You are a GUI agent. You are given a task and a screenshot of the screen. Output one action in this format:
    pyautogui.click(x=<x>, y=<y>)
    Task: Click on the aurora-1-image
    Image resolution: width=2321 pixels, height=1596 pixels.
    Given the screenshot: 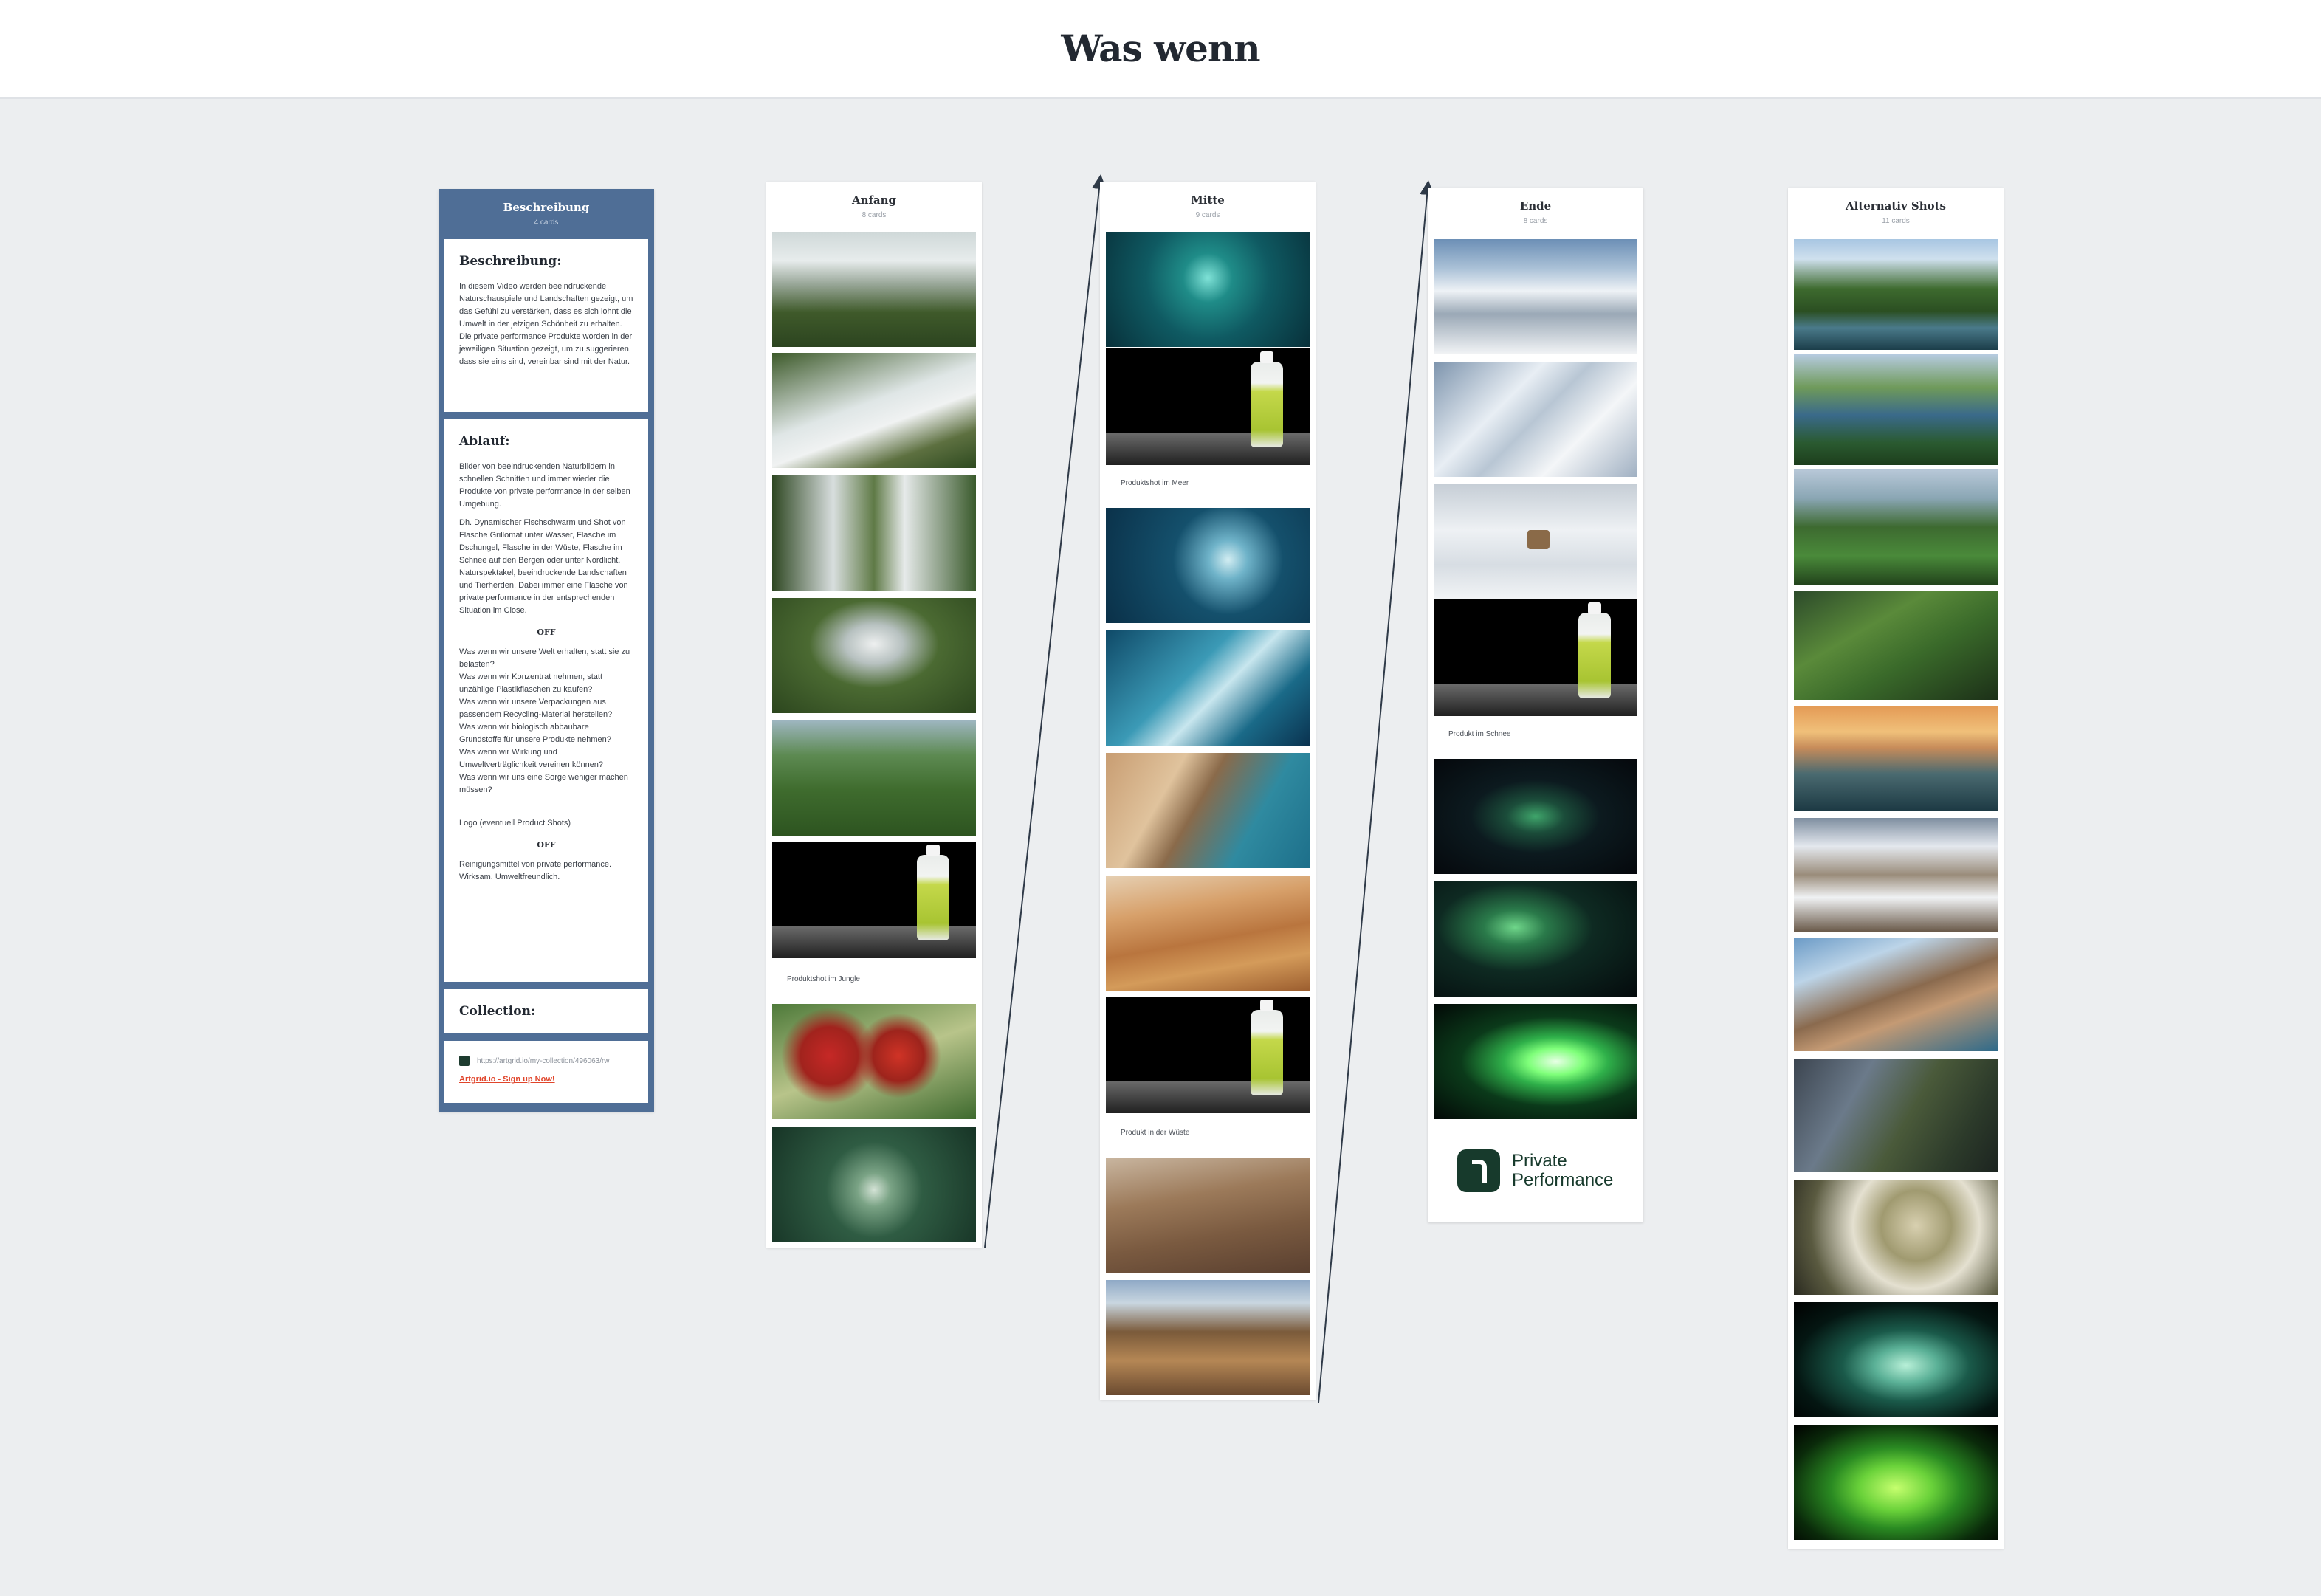 What is the action you would take?
    pyautogui.click(x=1535, y=817)
    